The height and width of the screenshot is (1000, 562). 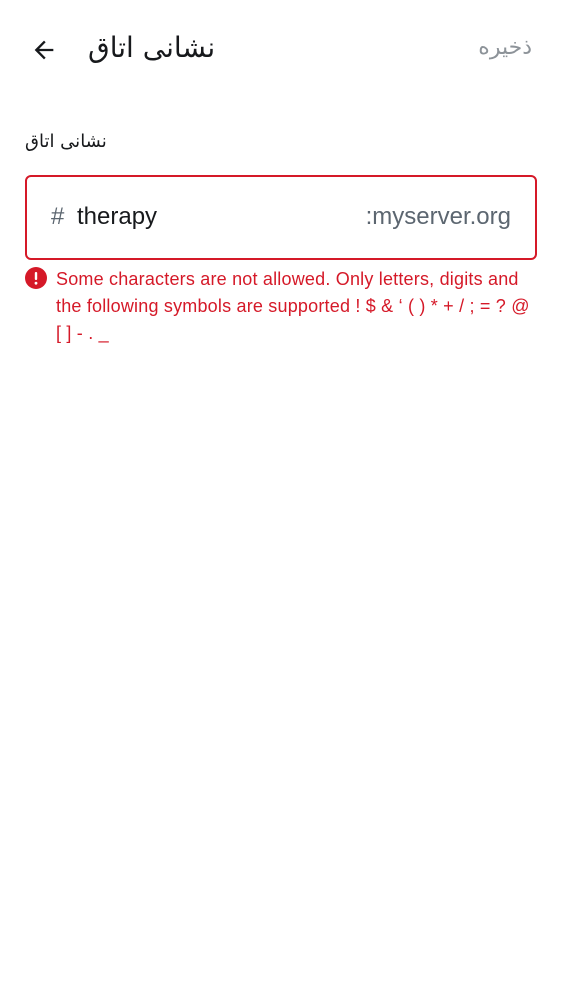 I want to click on back-button, so click(x=44, y=50).